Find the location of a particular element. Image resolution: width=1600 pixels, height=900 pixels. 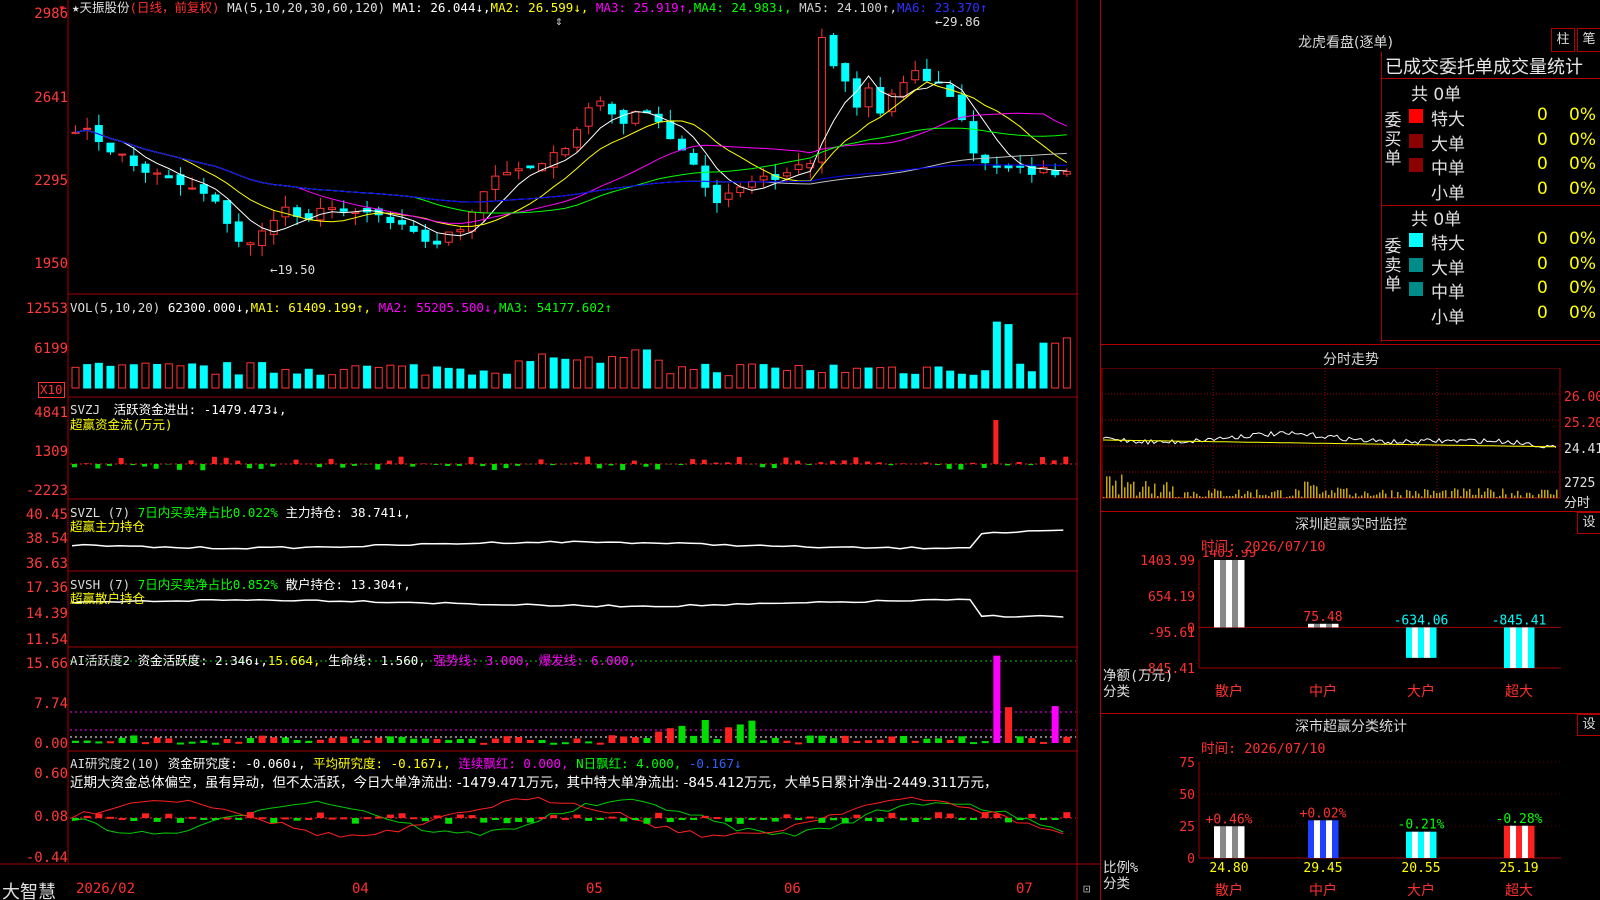

svzl-title: SVZL (7) is located at coordinates (100, 512).